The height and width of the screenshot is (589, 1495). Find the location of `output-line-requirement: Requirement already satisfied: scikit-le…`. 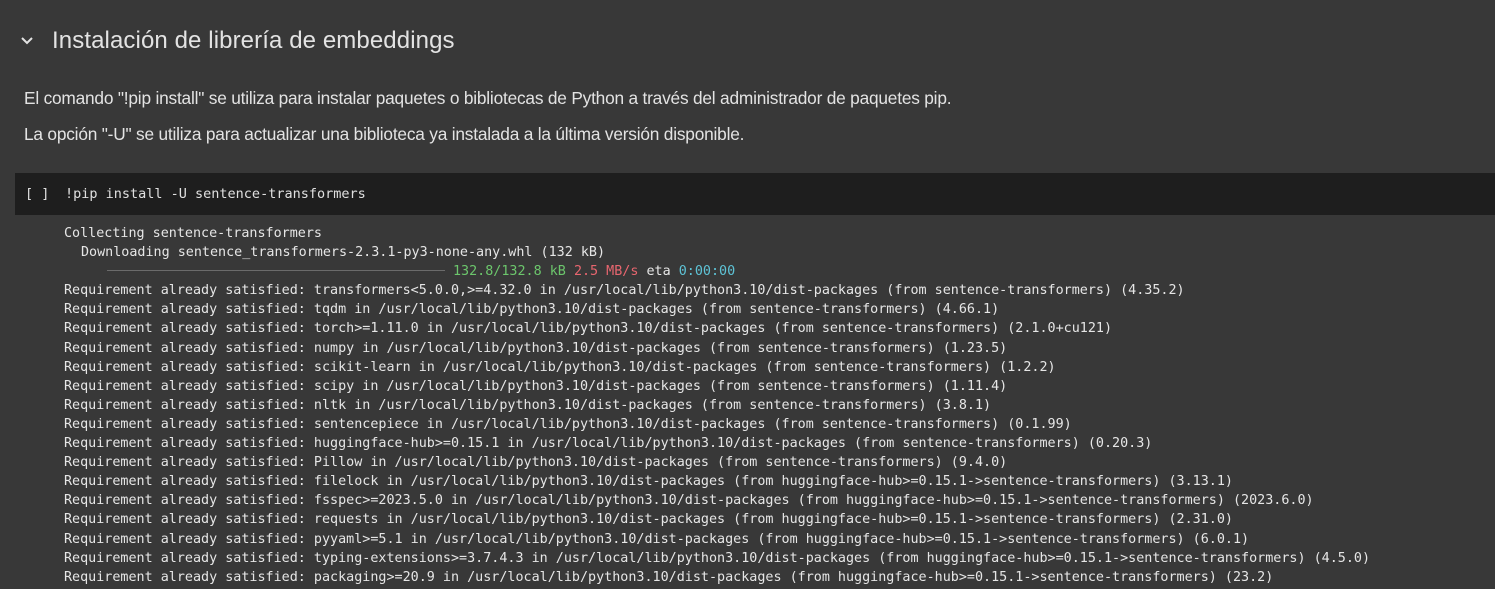

output-line-requirement: Requirement already satisfied: scikit-le… is located at coordinates (560, 367).